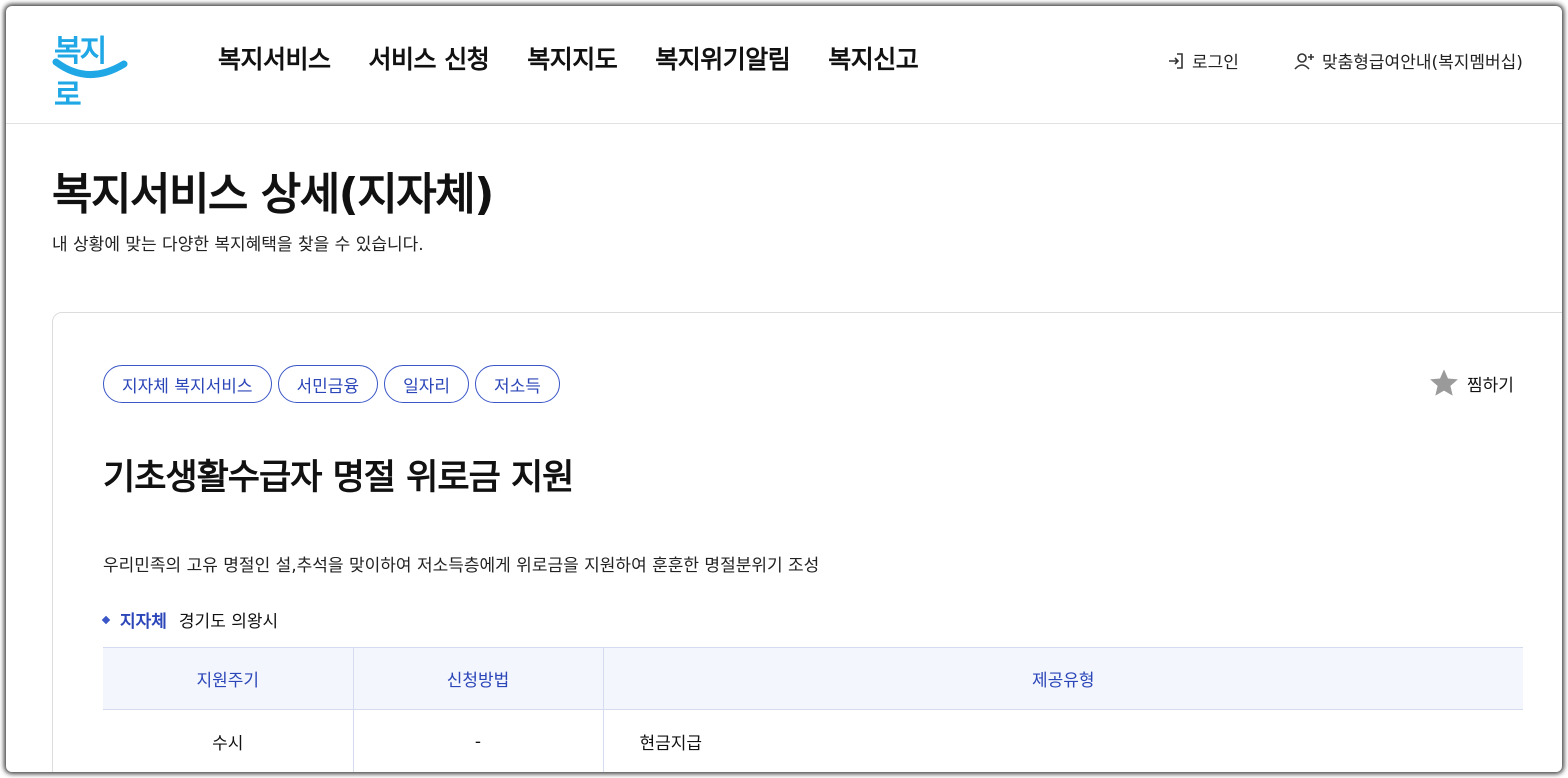  I want to click on login-icon, so click(1176, 60).